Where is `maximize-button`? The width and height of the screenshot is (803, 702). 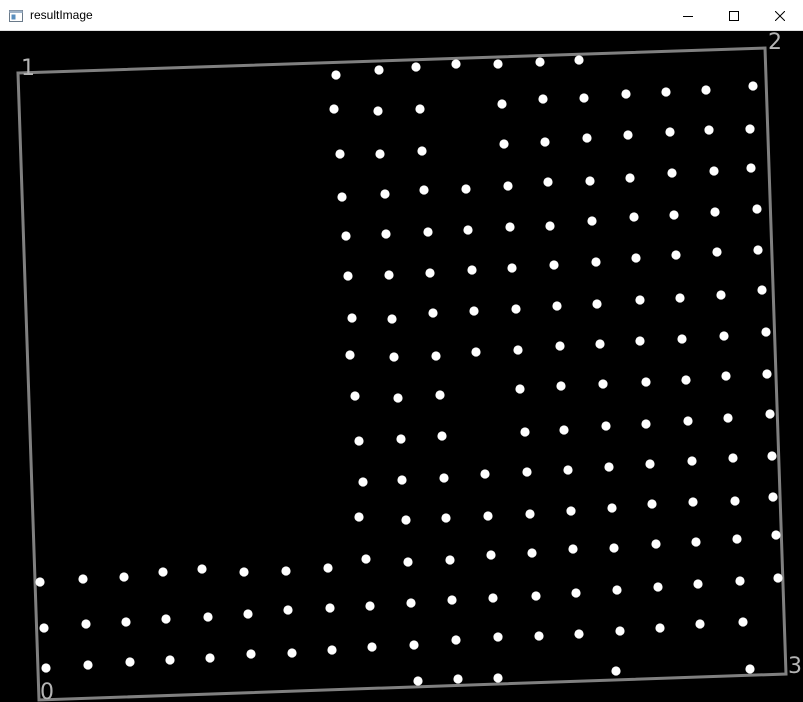 maximize-button is located at coordinates (734, 15).